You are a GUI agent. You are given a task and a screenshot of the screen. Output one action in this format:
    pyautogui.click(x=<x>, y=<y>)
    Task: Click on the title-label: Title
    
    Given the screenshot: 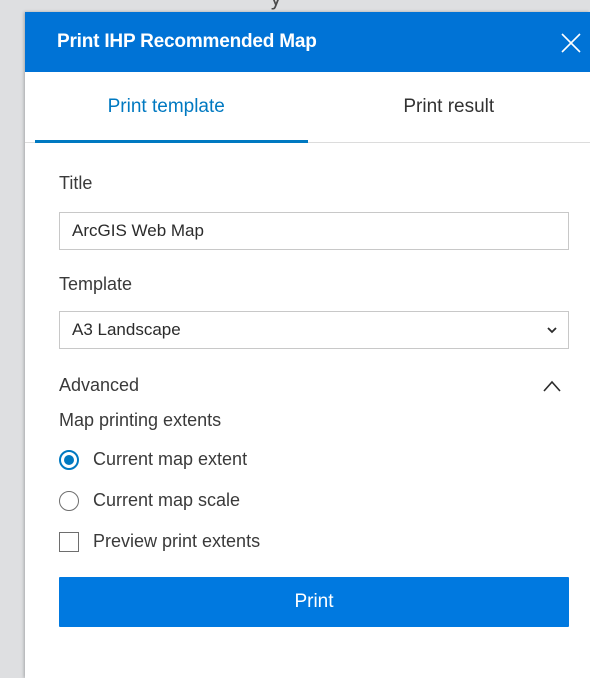 What is the action you would take?
    pyautogui.click(x=76, y=183)
    